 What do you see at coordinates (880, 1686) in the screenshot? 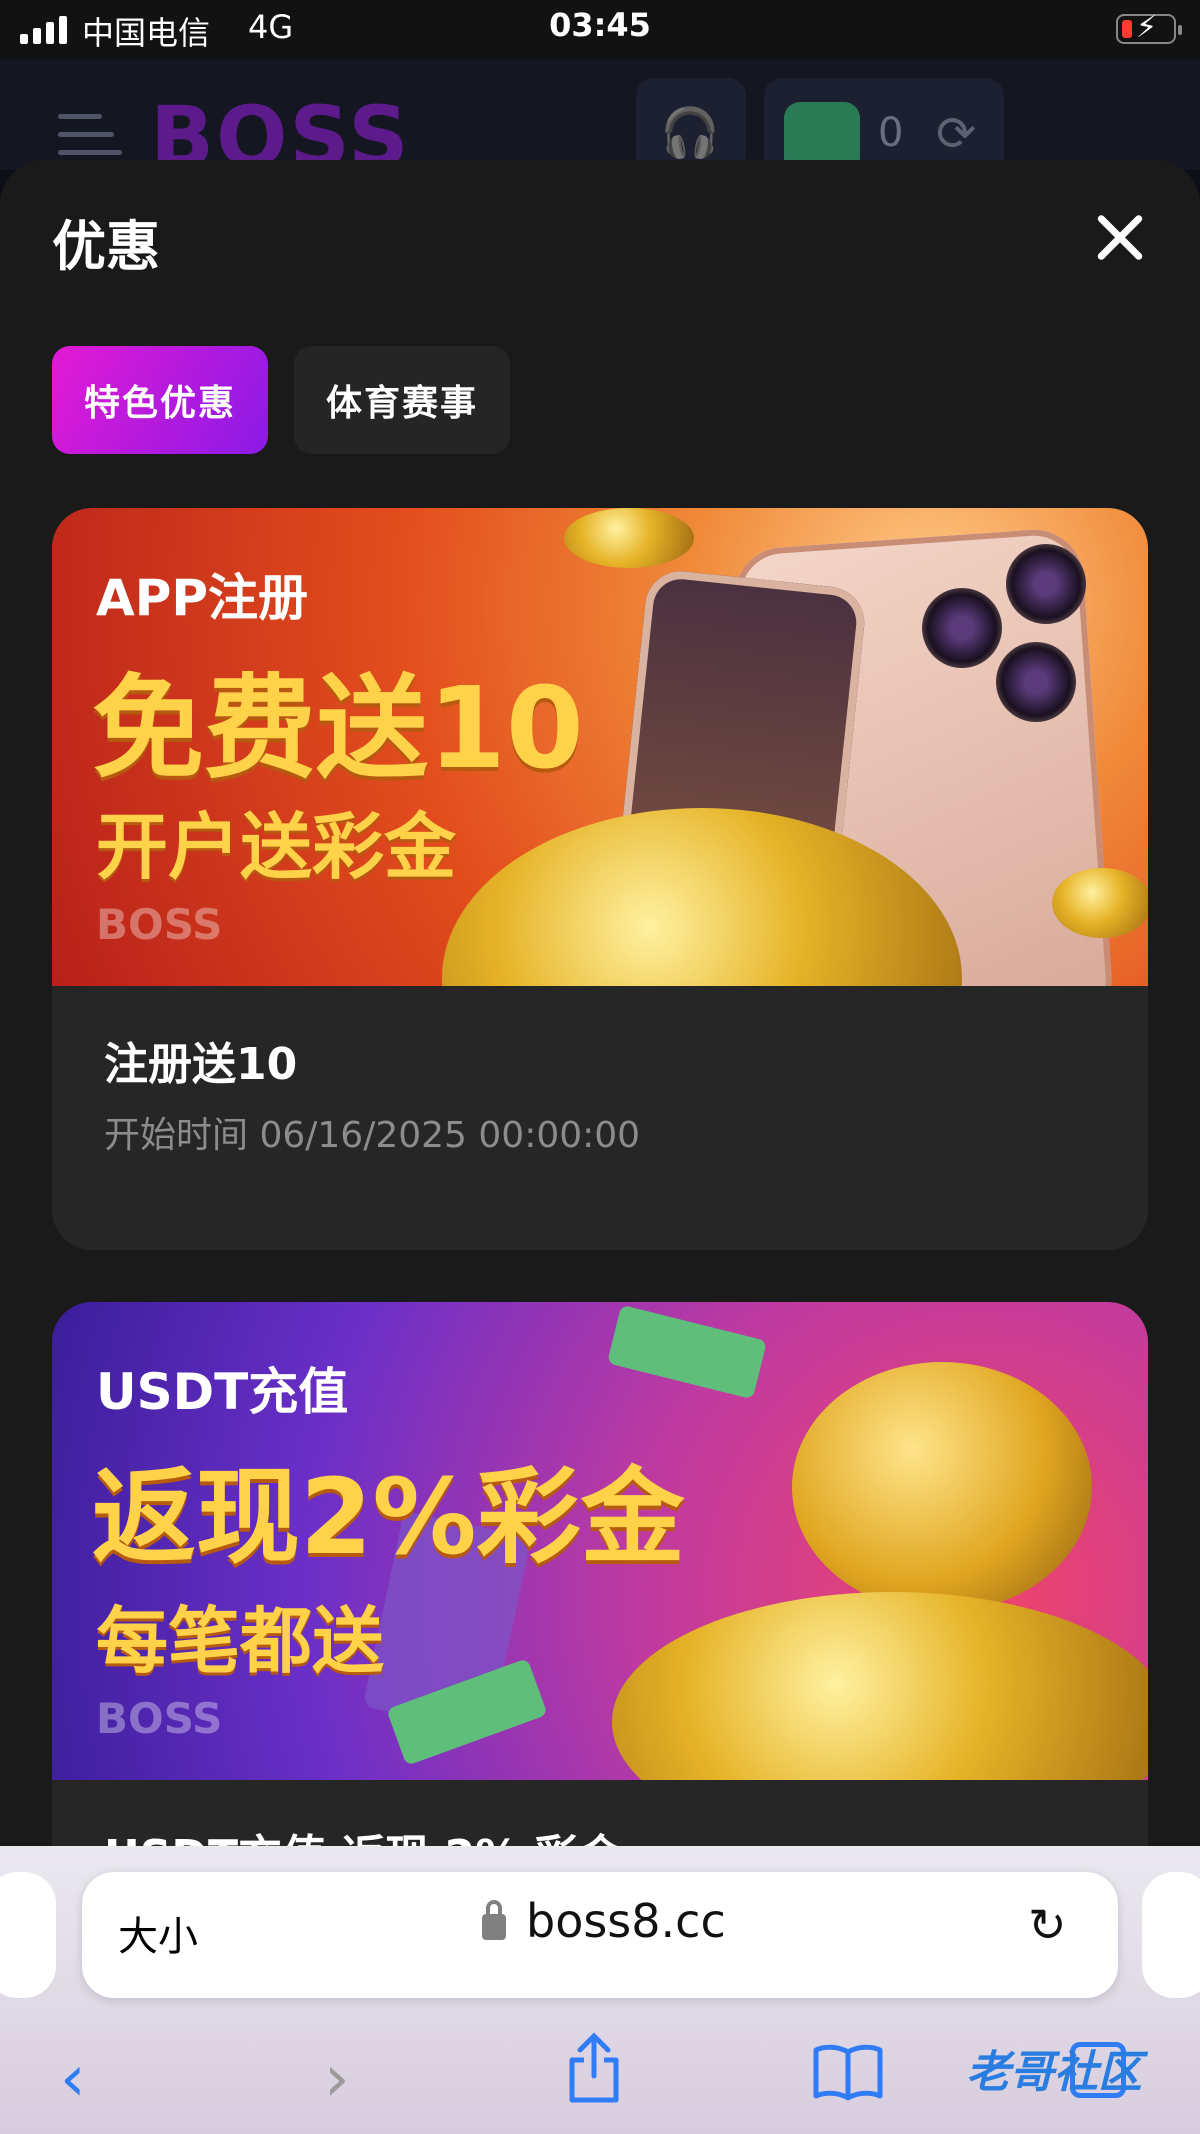
I see `coin-pile` at bounding box center [880, 1686].